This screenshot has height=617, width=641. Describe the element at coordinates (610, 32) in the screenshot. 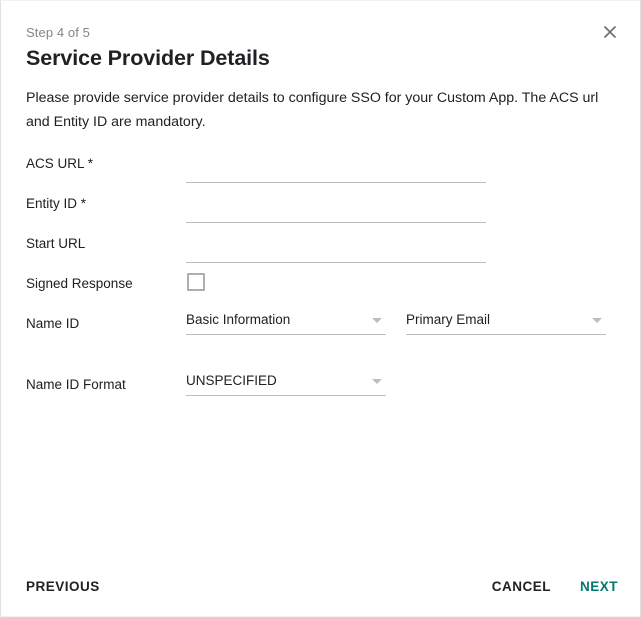

I see `close-icon` at that location.